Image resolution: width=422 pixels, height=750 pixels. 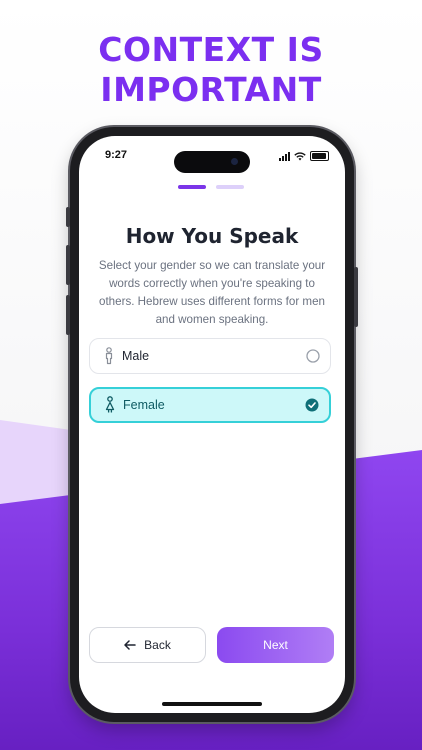 I want to click on gender-option-male: Male, so click(x=210, y=356).